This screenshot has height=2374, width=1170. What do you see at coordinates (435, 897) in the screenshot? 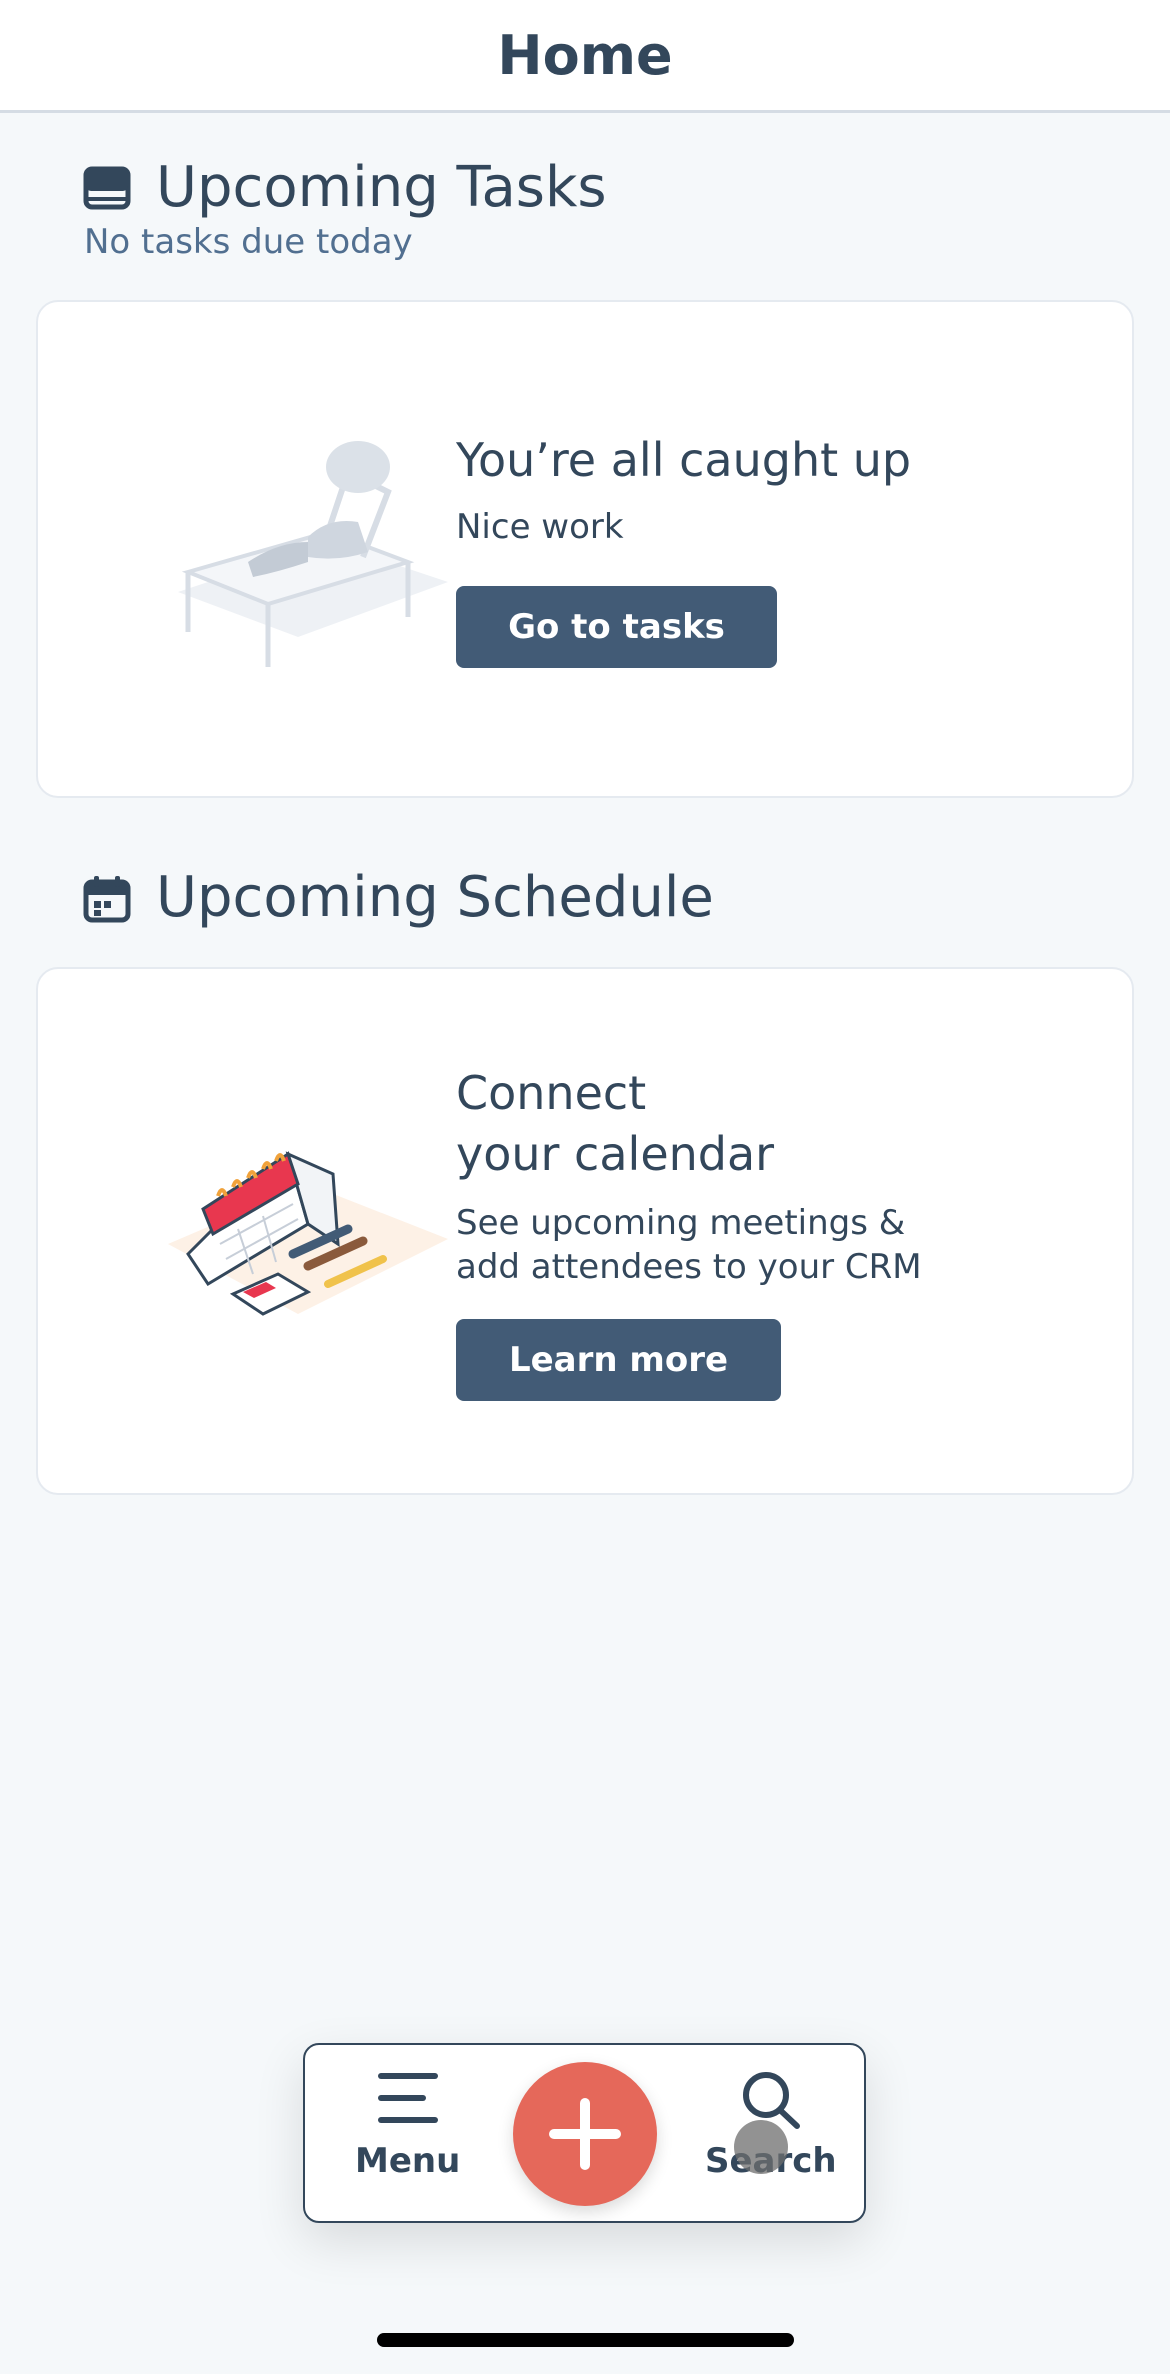
I see `schedule-section-title: Upcoming Schedule` at bounding box center [435, 897].